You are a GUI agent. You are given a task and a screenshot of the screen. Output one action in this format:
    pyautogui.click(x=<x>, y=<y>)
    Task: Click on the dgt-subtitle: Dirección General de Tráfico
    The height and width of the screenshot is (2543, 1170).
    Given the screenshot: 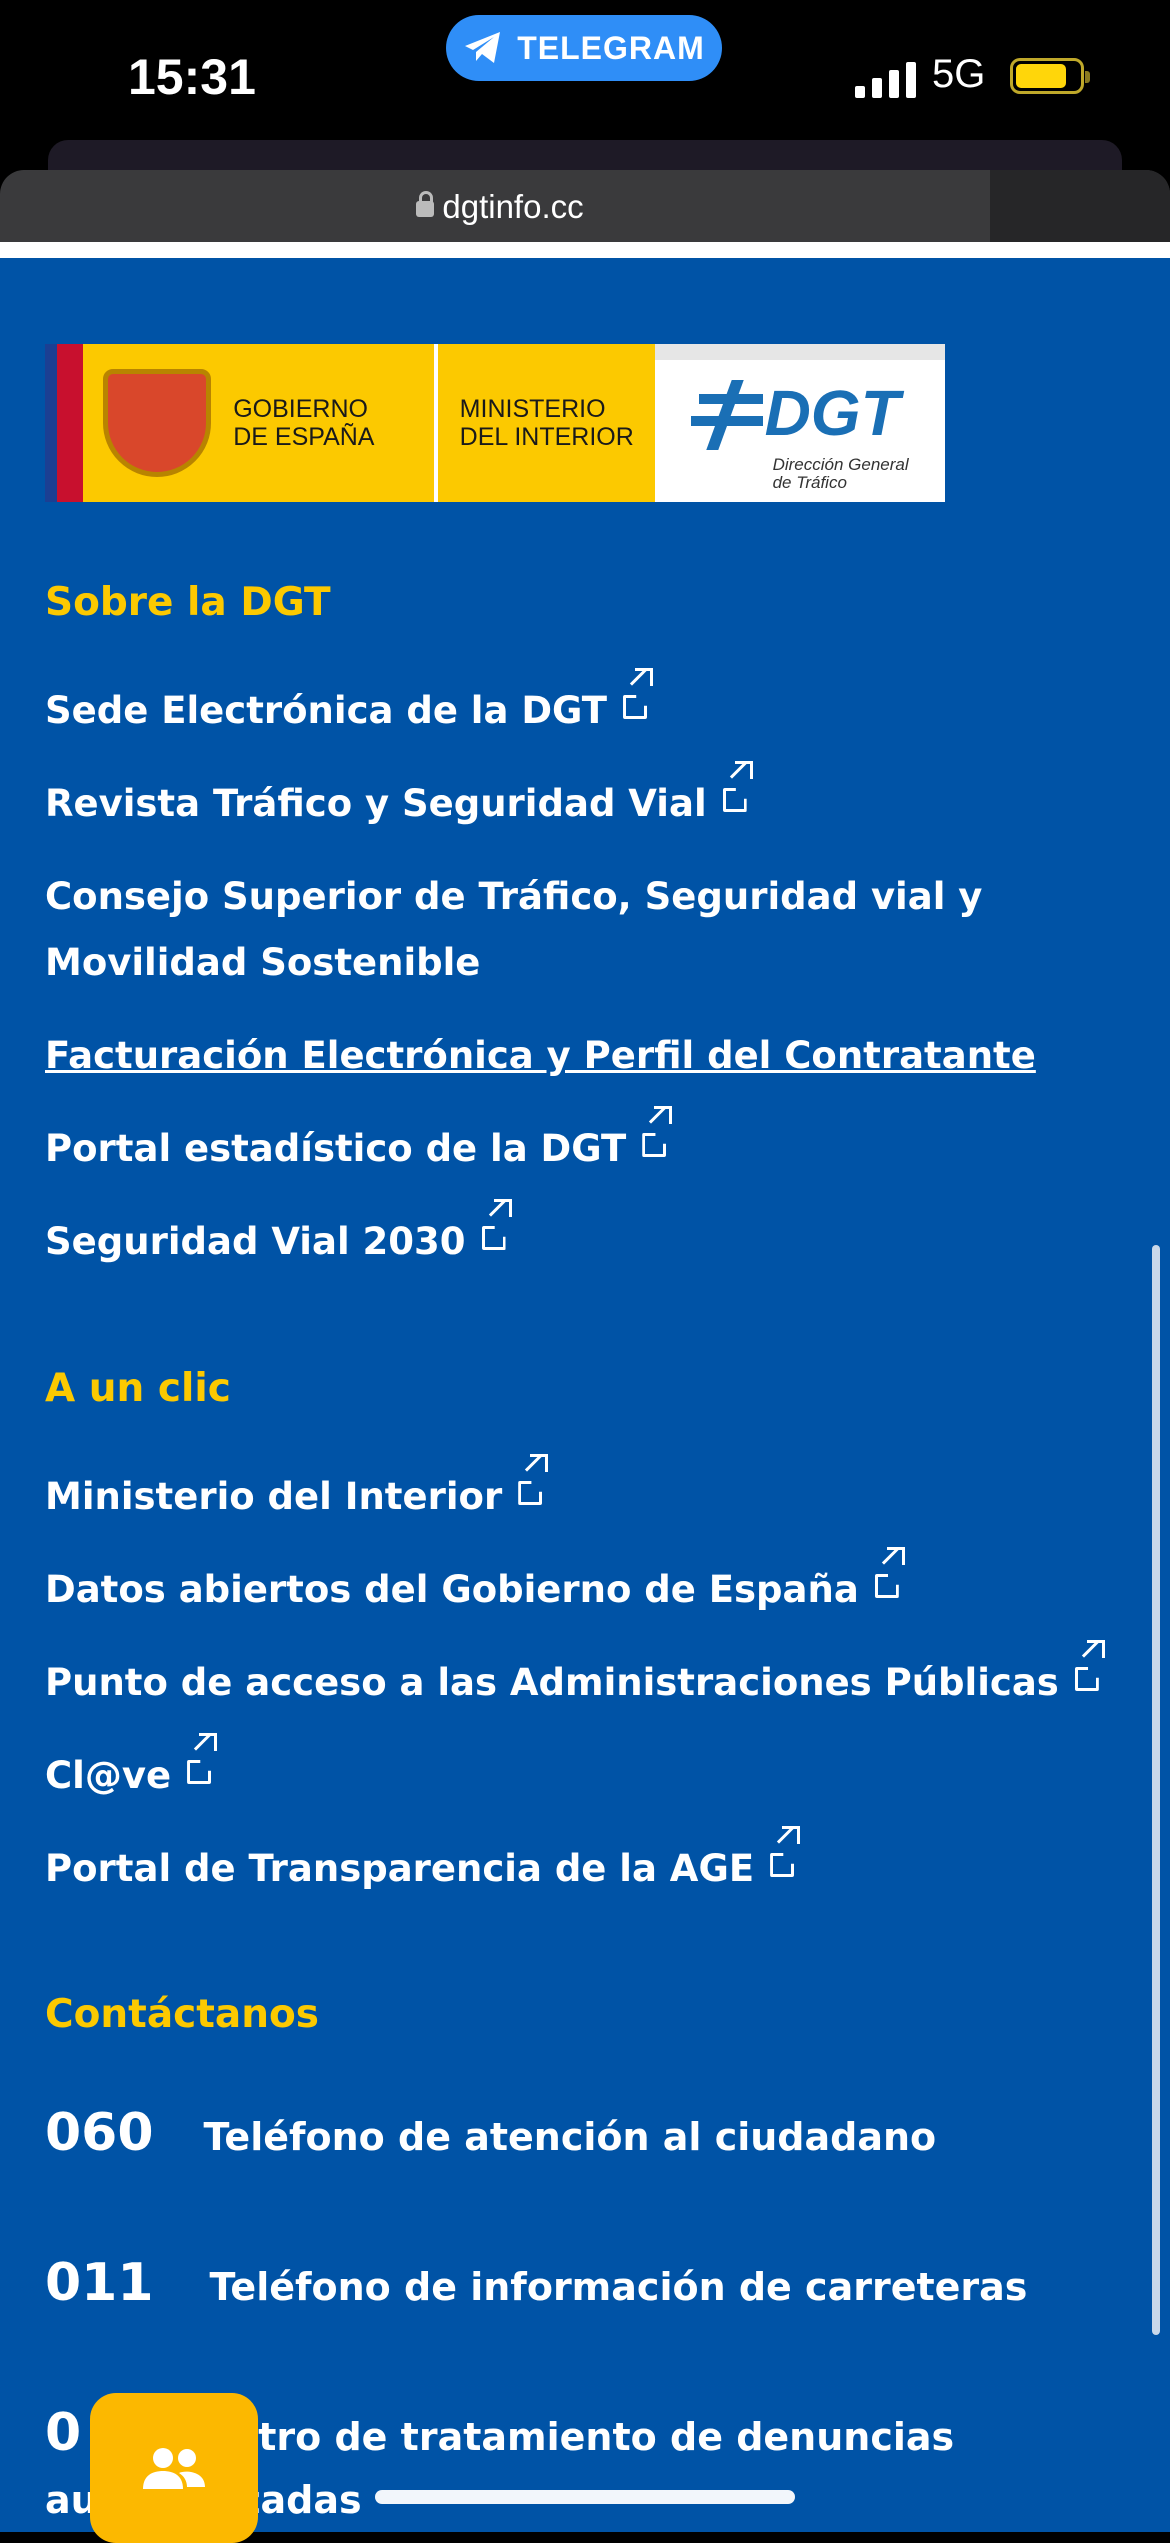 What is the action you would take?
    pyautogui.click(x=841, y=474)
    